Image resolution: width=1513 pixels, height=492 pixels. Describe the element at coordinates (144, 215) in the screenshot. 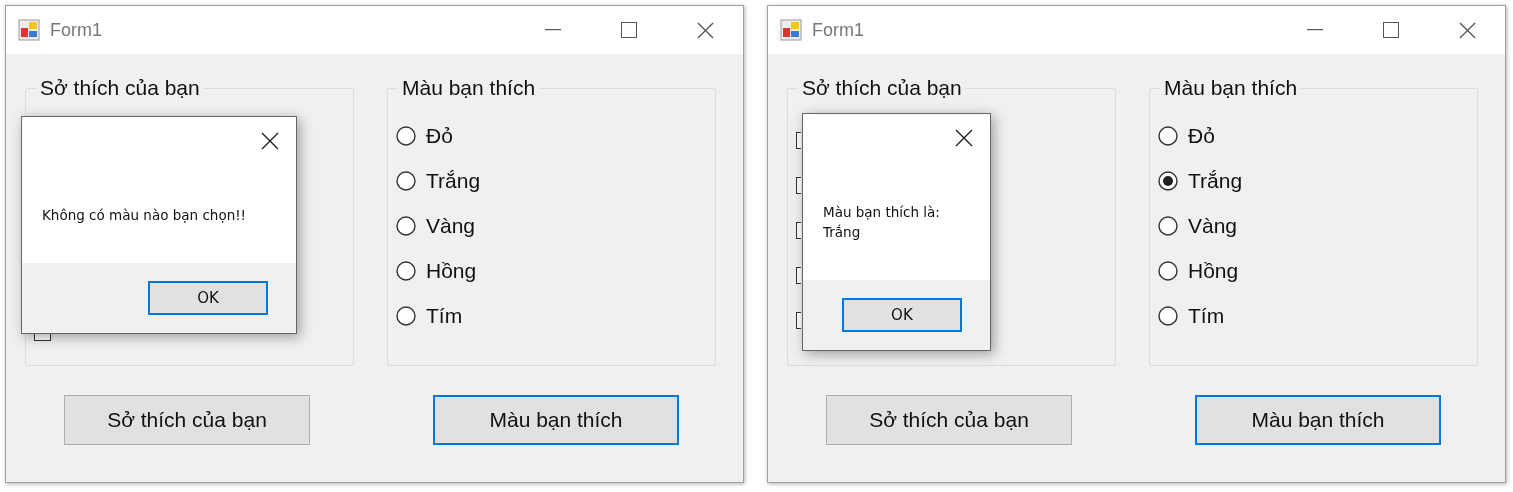

I see `message-text: Không có màu nào bạn chọn!!` at that location.